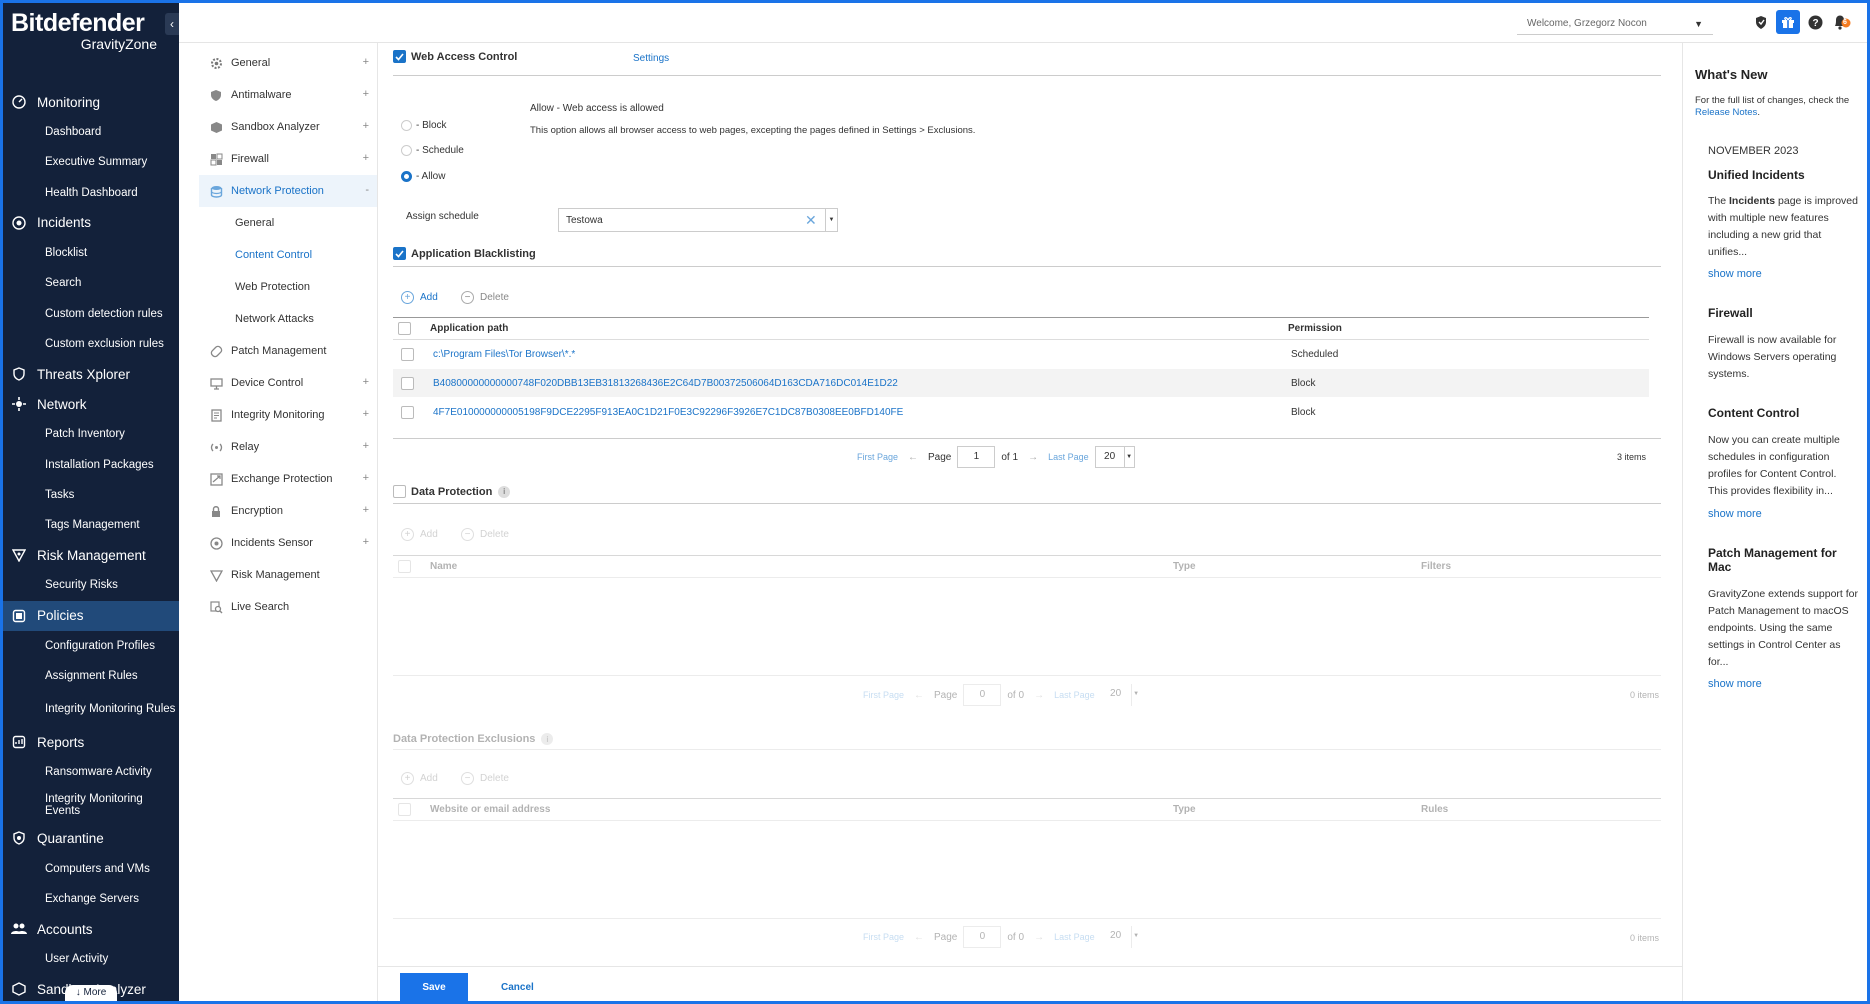 This screenshot has width=1870, height=1004. Describe the element at coordinates (1788, 22) in the screenshot. I see `gift-icon` at that location.